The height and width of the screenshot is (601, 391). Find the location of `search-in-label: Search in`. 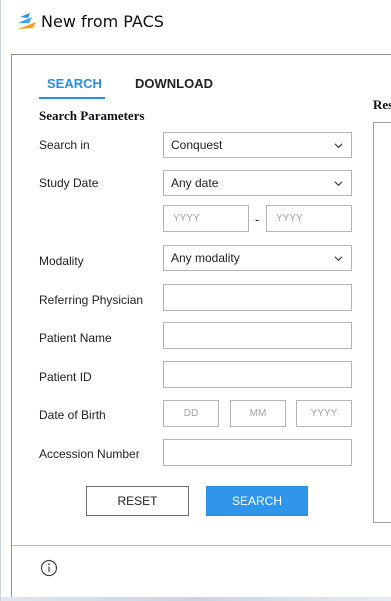

search-in-label: Search in is located at coordinates (64, 145).